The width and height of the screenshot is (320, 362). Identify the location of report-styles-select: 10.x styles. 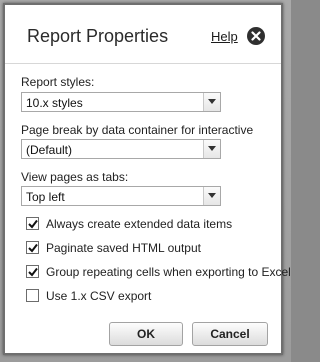
(121, 102).